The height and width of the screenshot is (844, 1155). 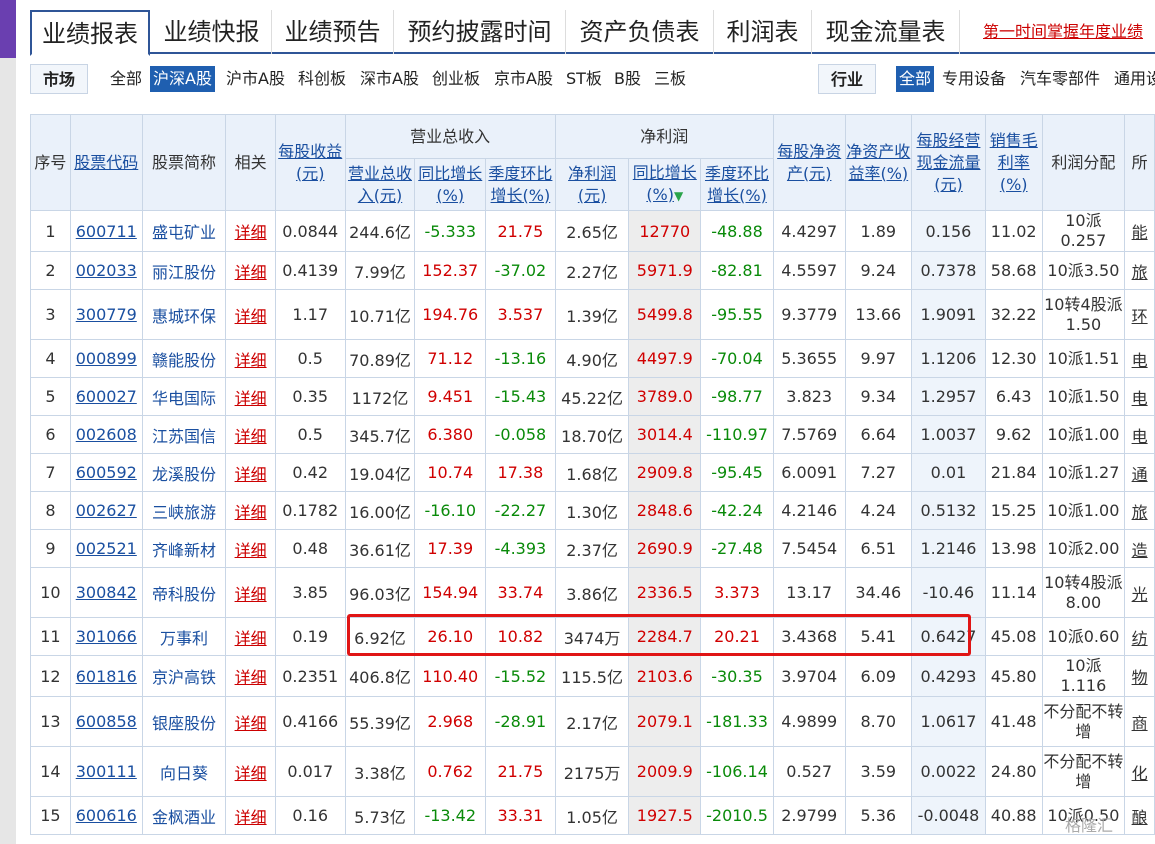 I want to click on header-profit-yoy-link: 同比增长(%), so click(x=665, y=183).